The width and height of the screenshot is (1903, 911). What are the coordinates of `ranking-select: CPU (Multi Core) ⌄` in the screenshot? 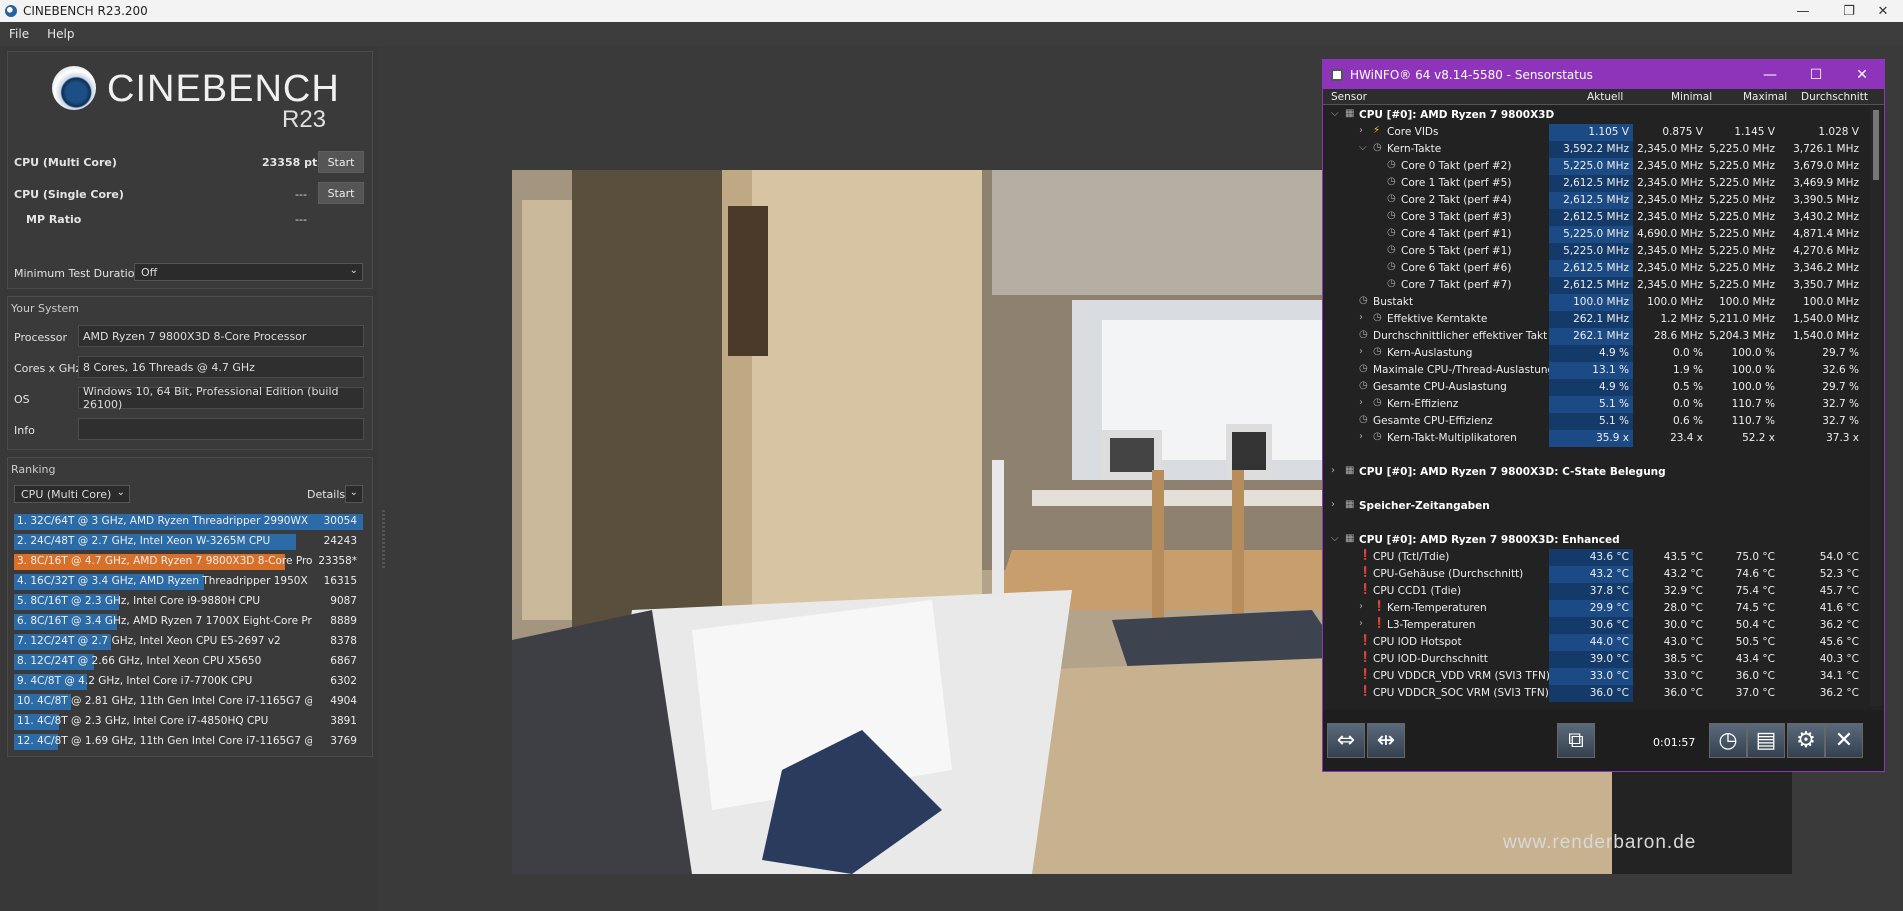 It's located at (72, 494).